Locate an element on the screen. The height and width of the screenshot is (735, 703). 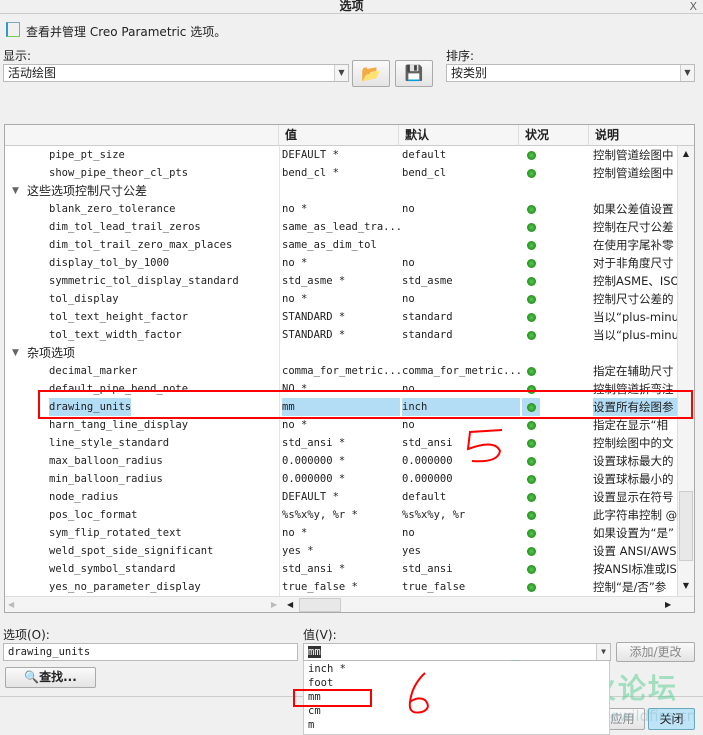
option-name: decimal_marker is located at coordinates (93, 371).